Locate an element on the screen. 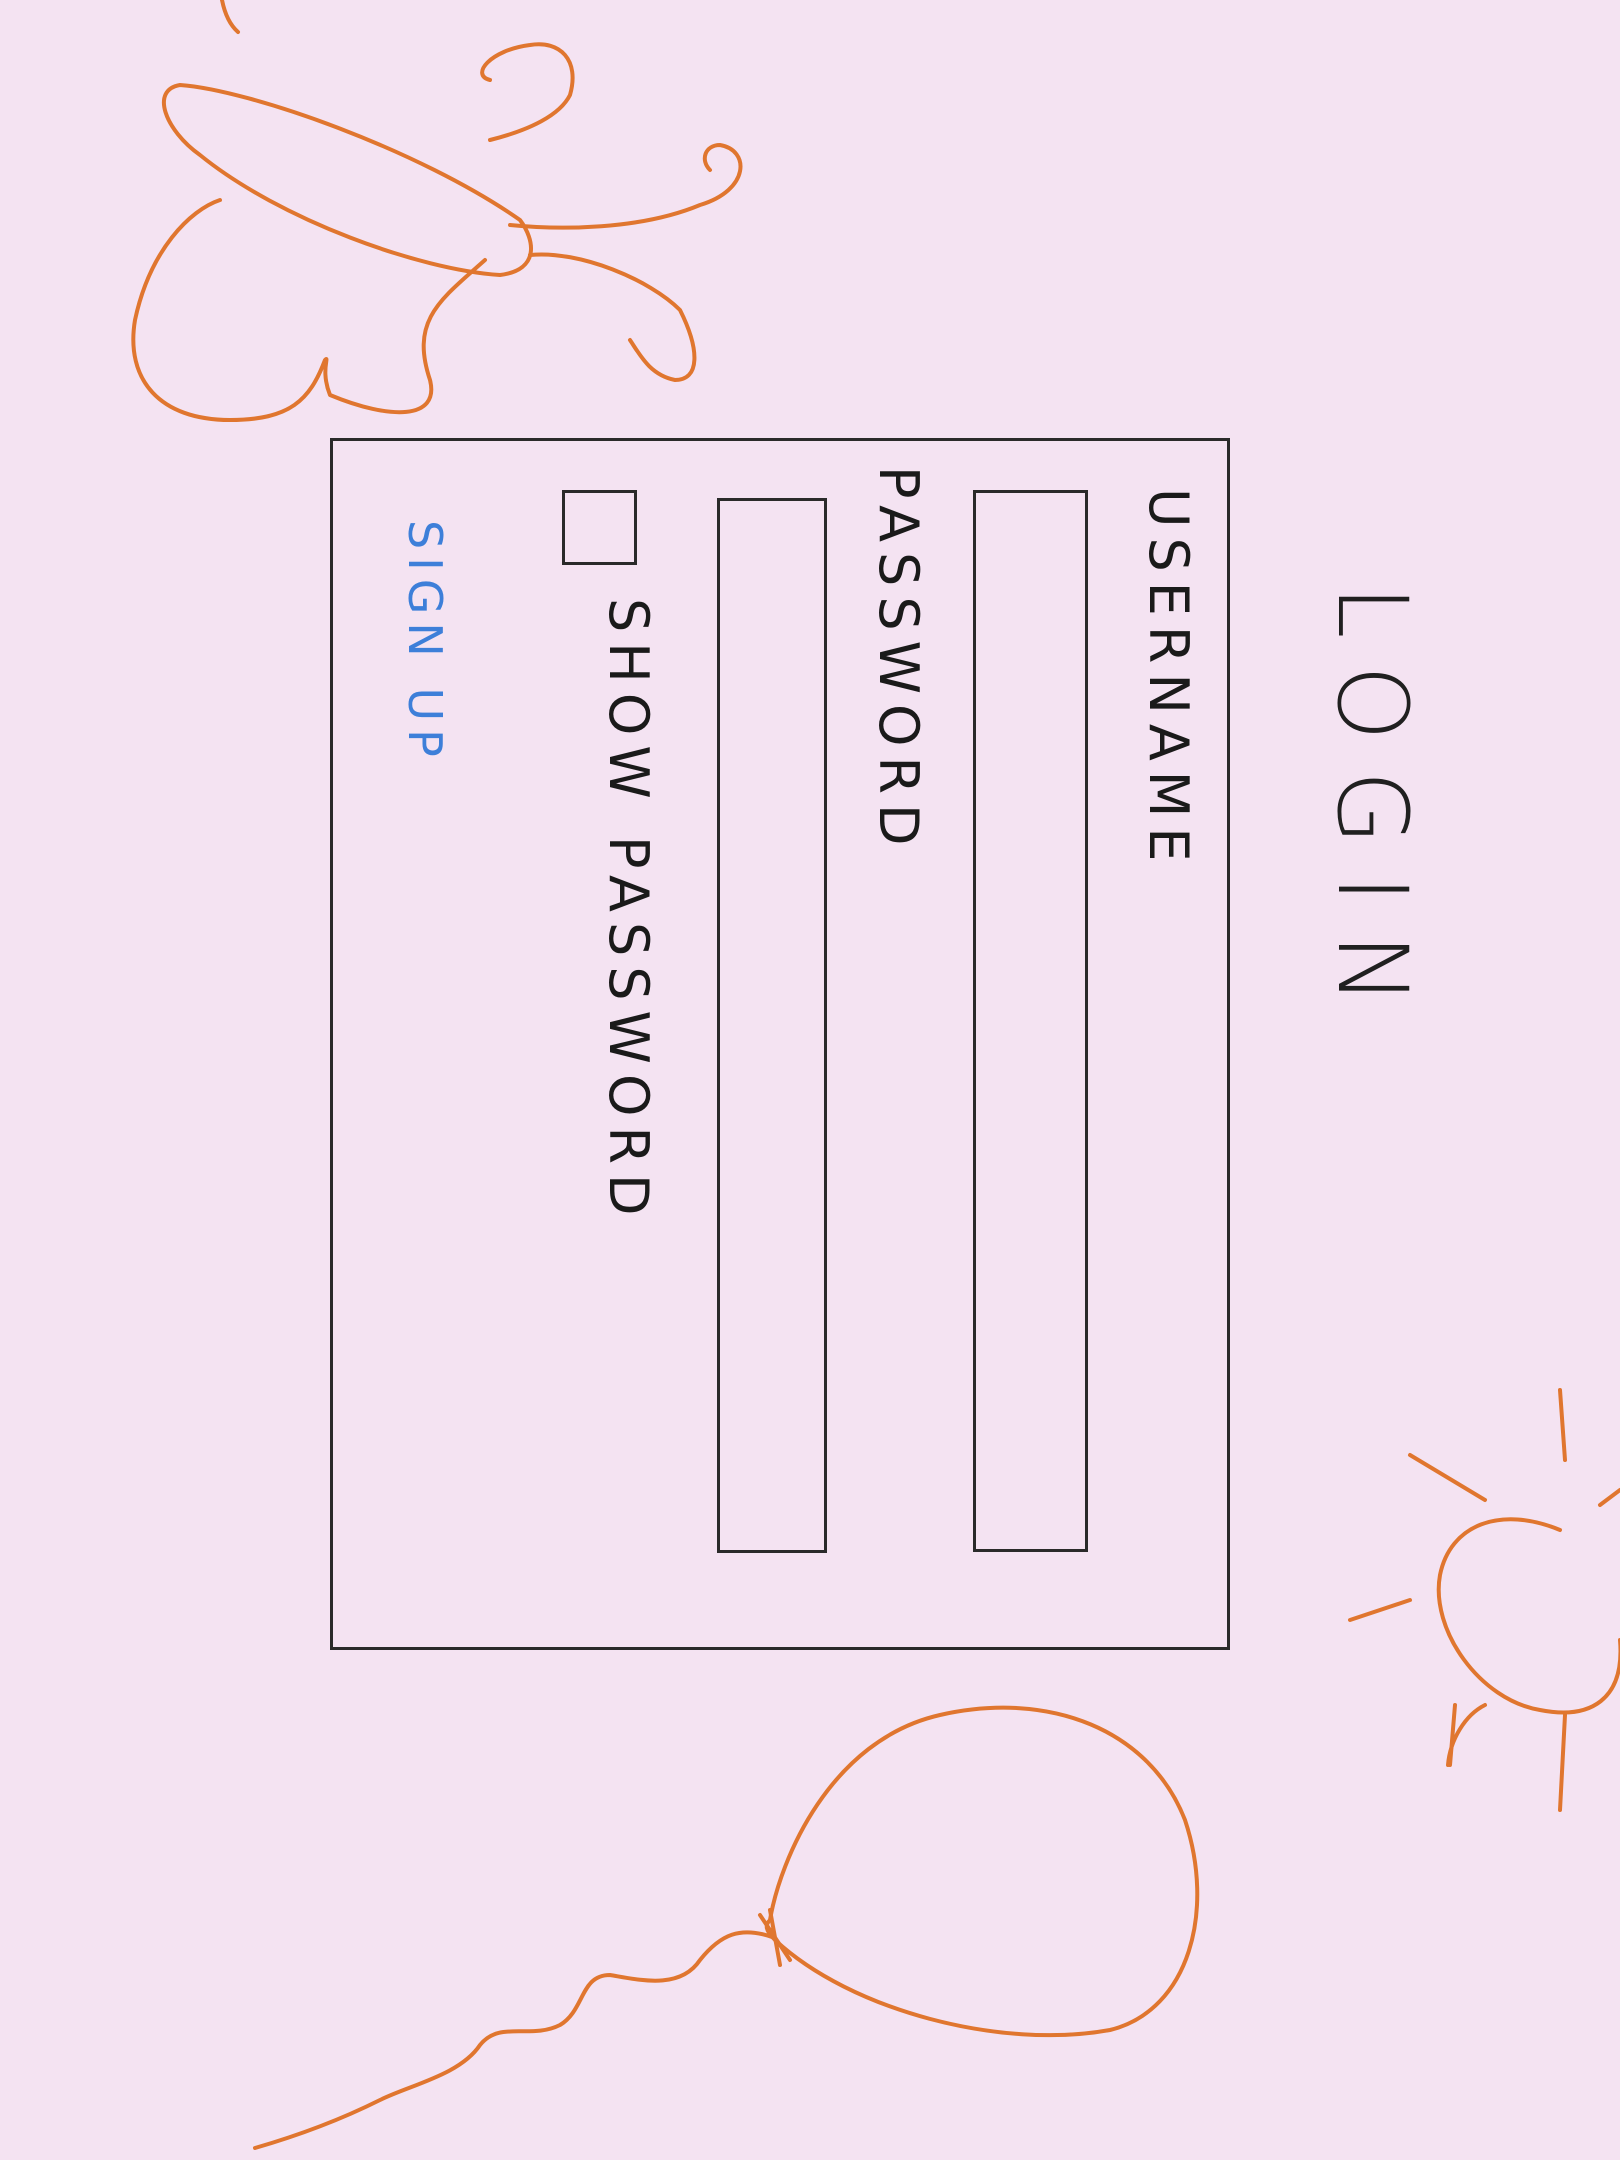  sun-doodle is located at coordinates (1484, 1600).